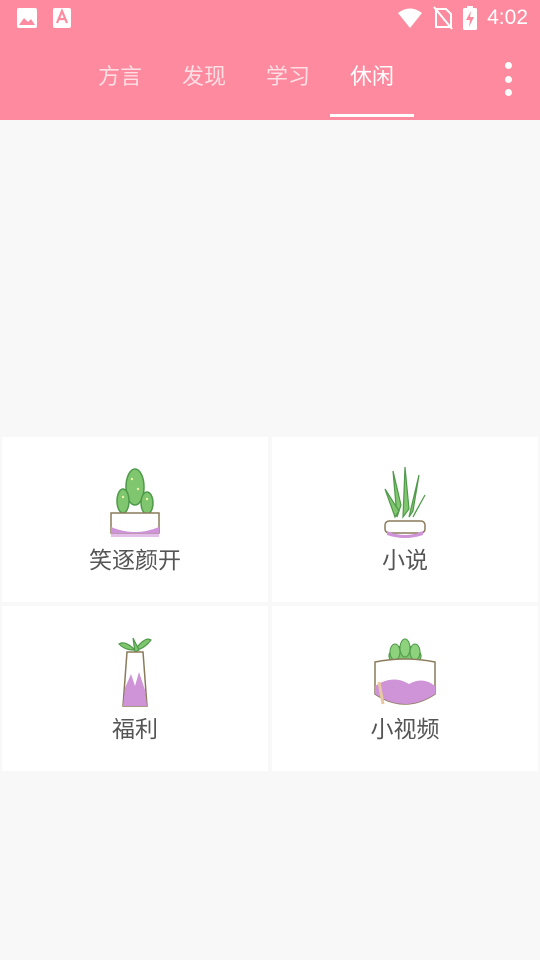 Image resolution: width=540 pixels, height=960 pixels. I want to click on text-a-icon, so click(62, 18).